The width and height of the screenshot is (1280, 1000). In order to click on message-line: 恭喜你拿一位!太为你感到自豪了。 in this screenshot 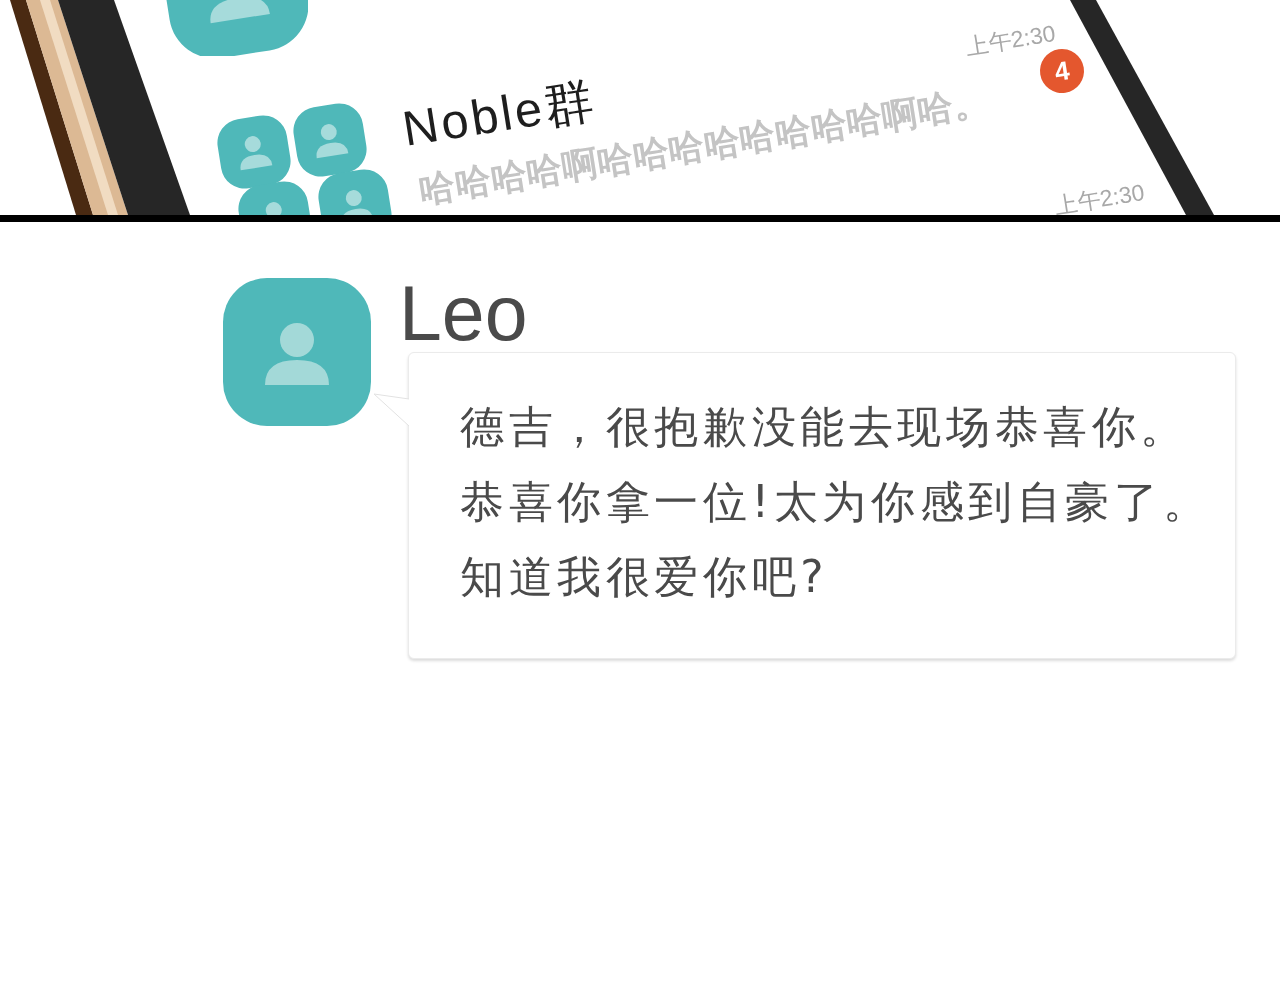, I will do `click(836, 502)`.